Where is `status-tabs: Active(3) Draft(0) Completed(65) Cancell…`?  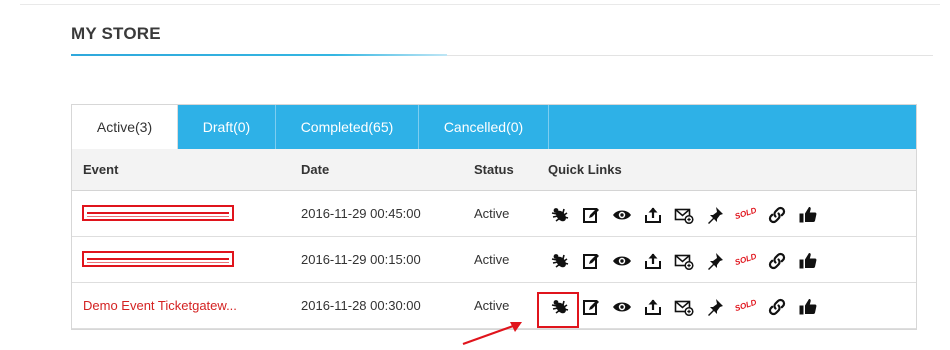
status-tabs: Active(3) Draft(0) Completed(65) Cancell… is located at coordinates (494, 127).